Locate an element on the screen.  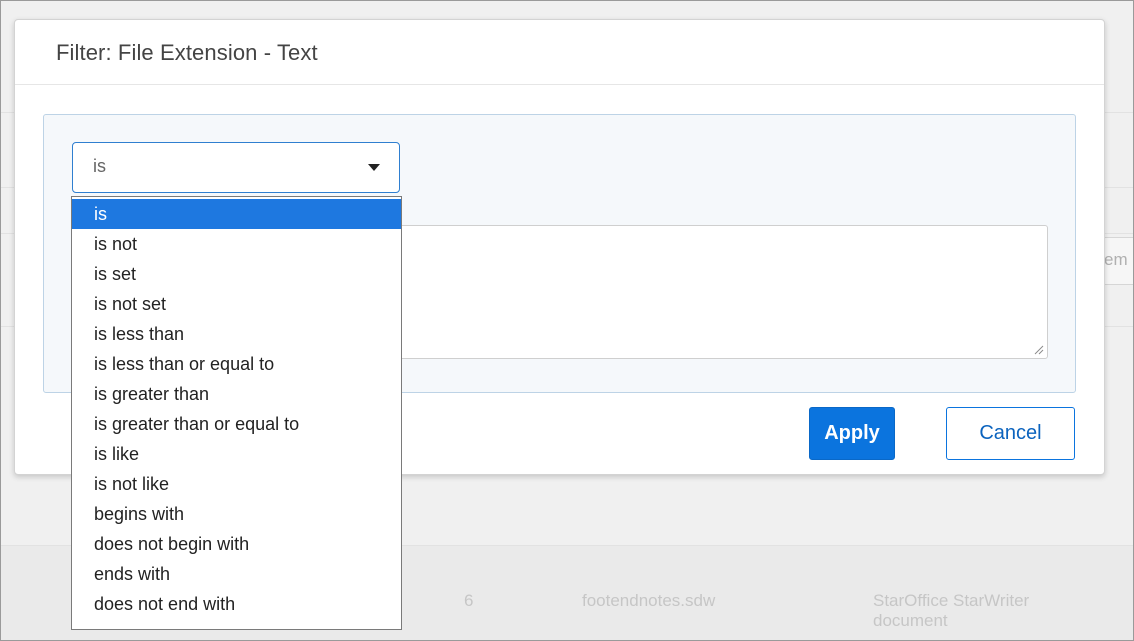
background-row-filename: footendnotes.sdw is located at coordinates (649, 600).